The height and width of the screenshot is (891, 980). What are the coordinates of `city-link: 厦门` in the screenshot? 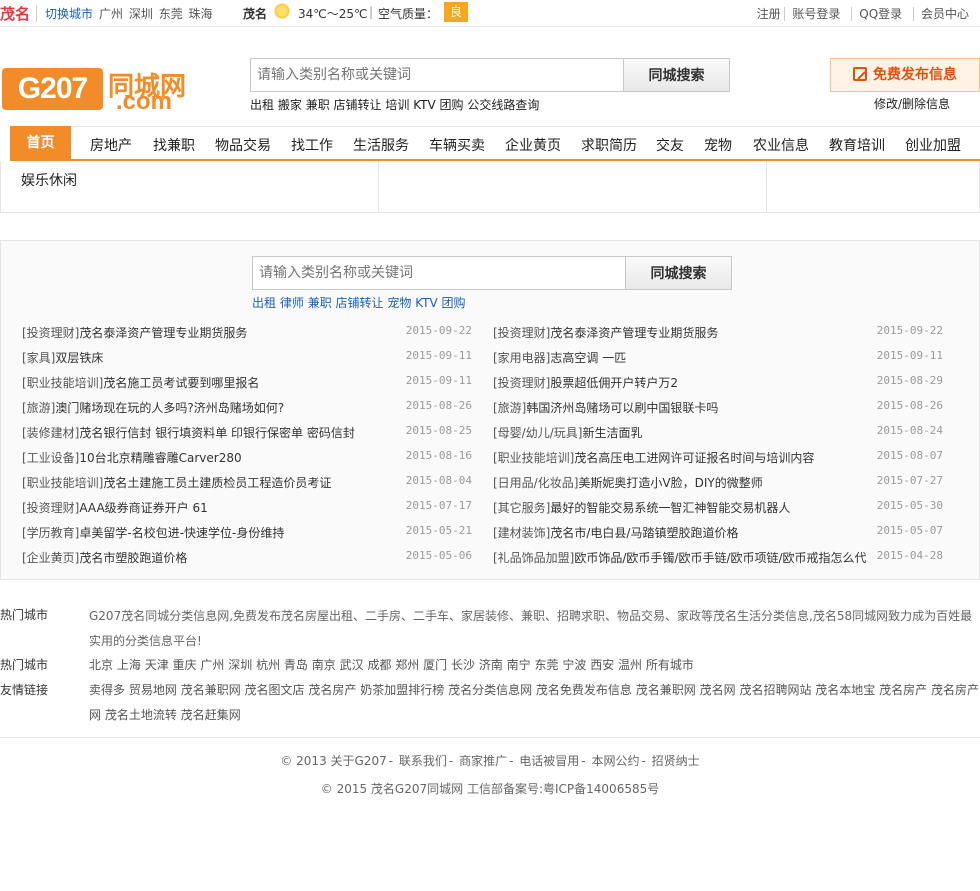 It's located at (435, 665).